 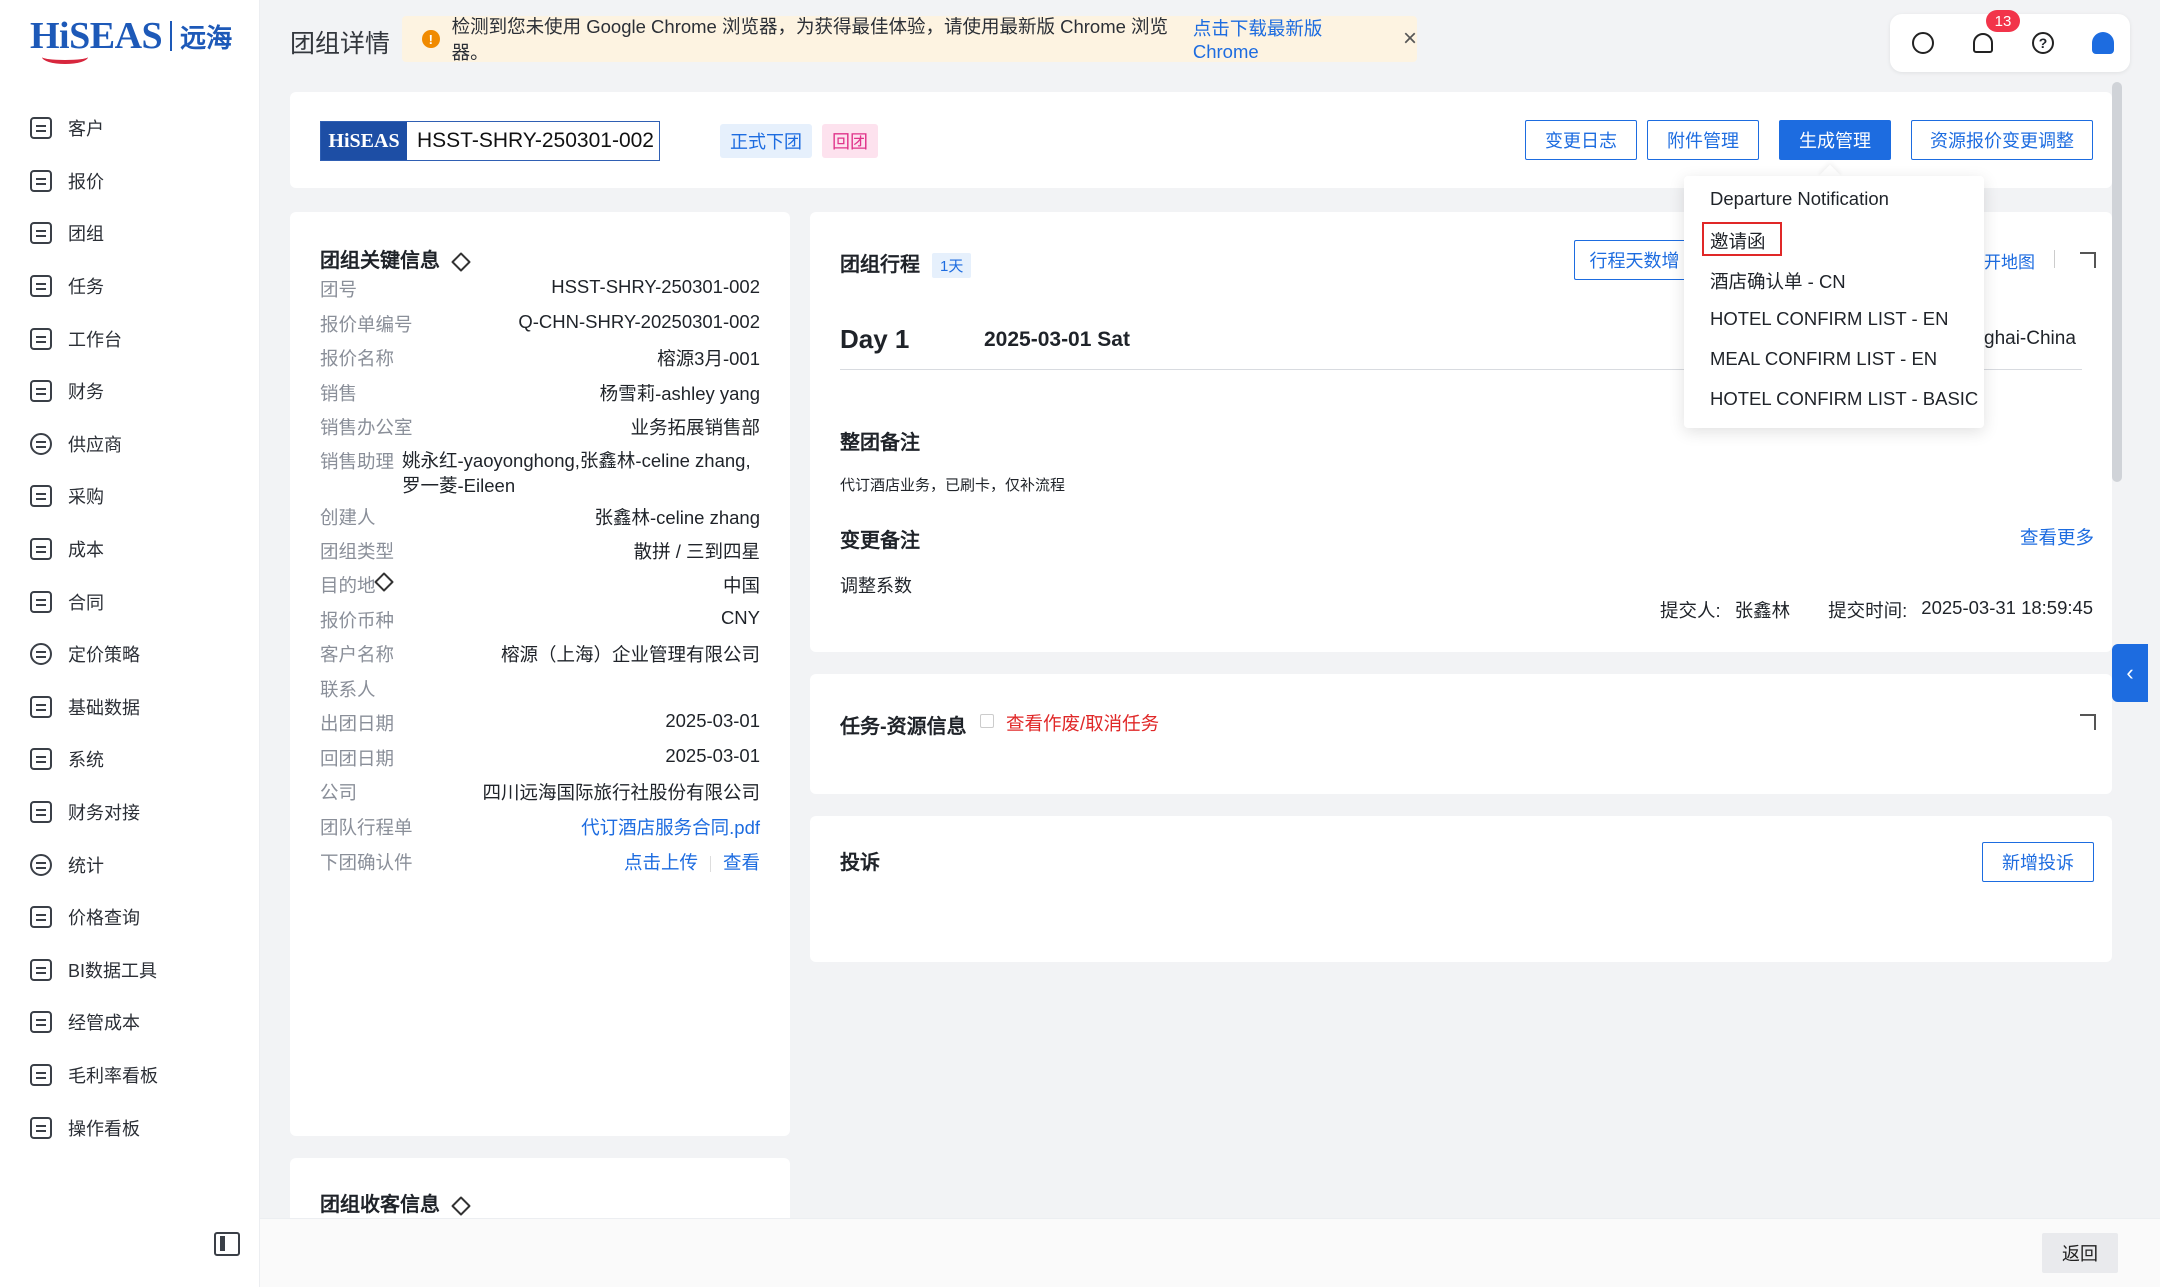 I want to click on key-info-title: 团组关键信息, so click(x=395, y=258).